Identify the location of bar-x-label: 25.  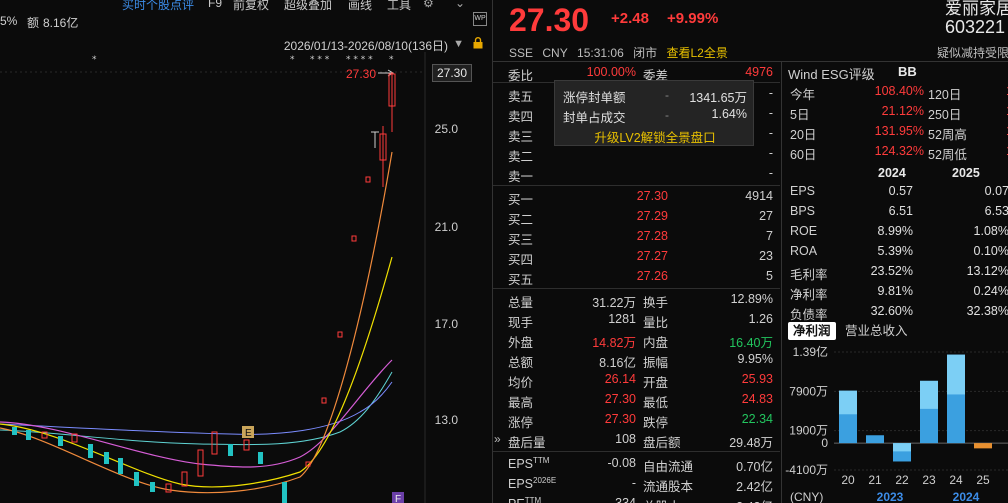
(983, 480).